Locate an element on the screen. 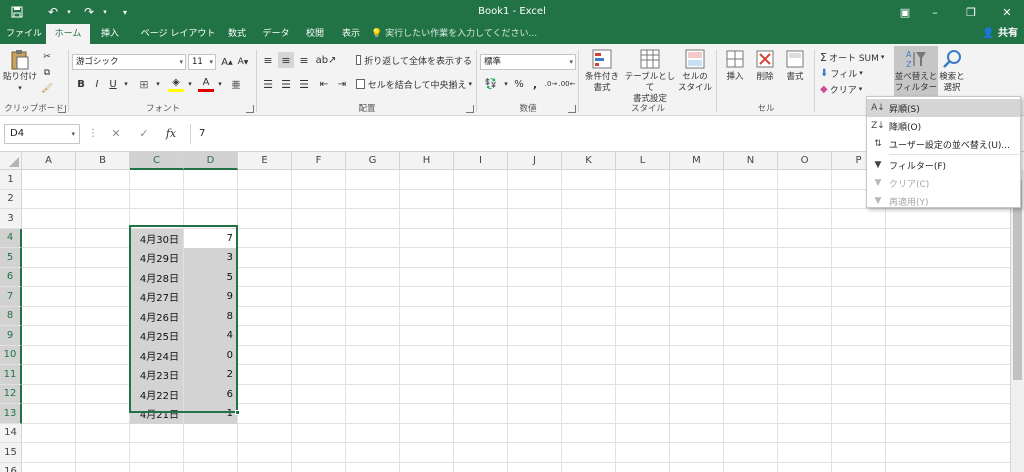 The width and height of the screenshot is (1024, 472). format-as-table-button: テーブルとして 書式設定 is located at coordinates (650, 76).